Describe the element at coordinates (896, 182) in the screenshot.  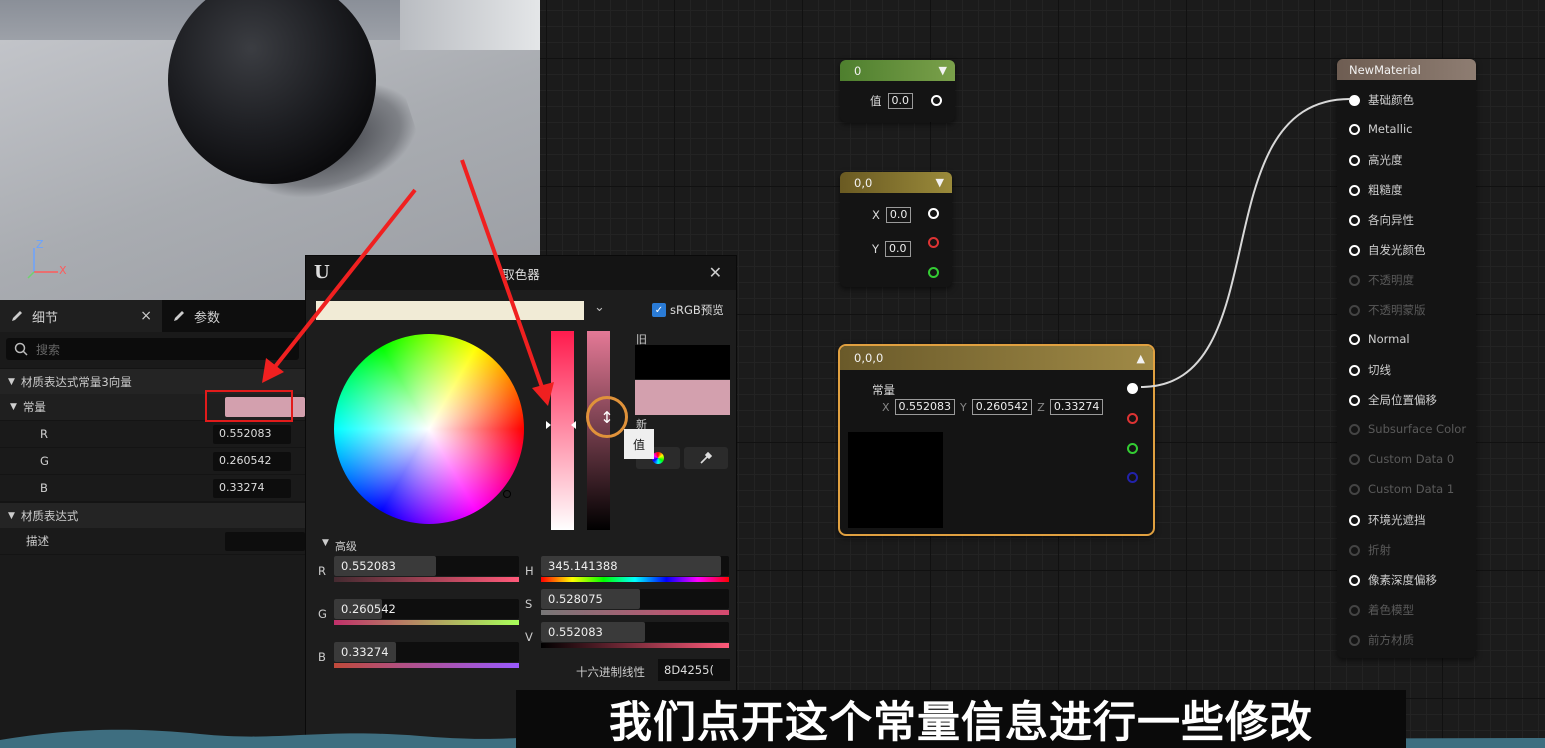
I see `vec2-node-header: 0,0 ▼` at that location.